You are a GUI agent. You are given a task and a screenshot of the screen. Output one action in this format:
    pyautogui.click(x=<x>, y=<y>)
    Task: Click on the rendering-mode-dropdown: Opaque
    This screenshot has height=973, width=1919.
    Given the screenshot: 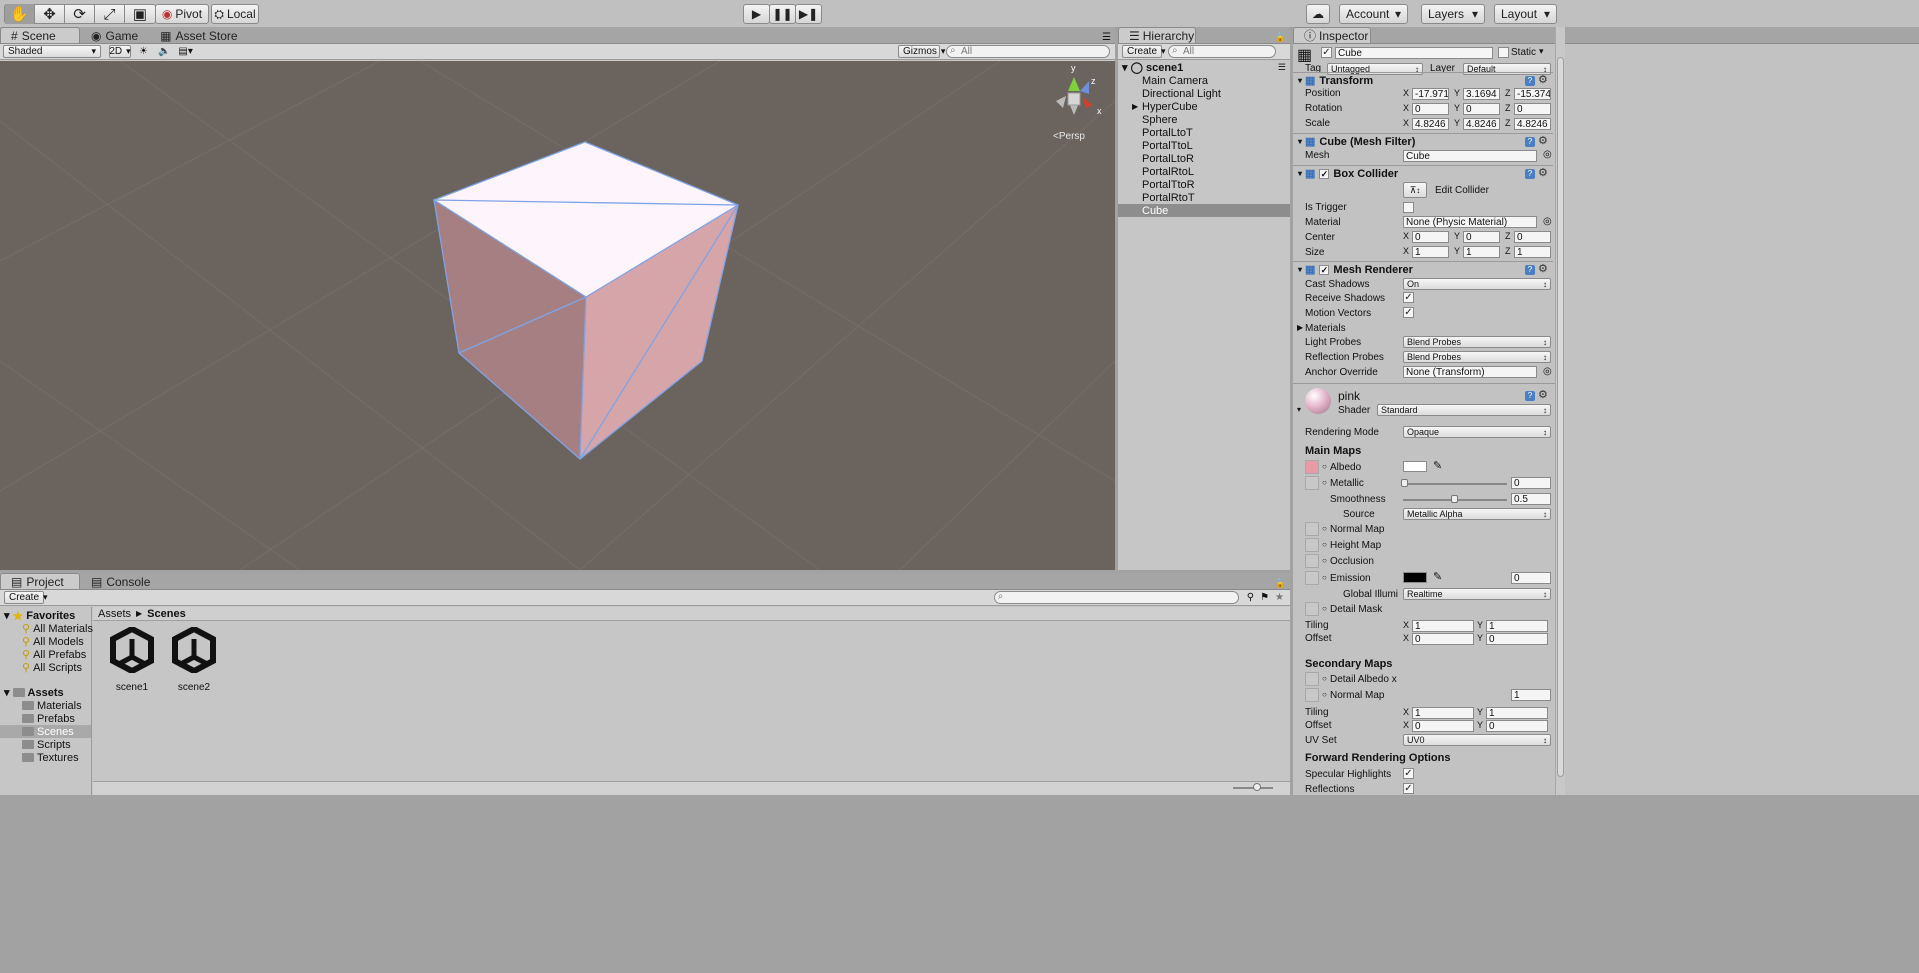 What is the action you would take?
    pyautogui.click(x=1477, y=432)
    